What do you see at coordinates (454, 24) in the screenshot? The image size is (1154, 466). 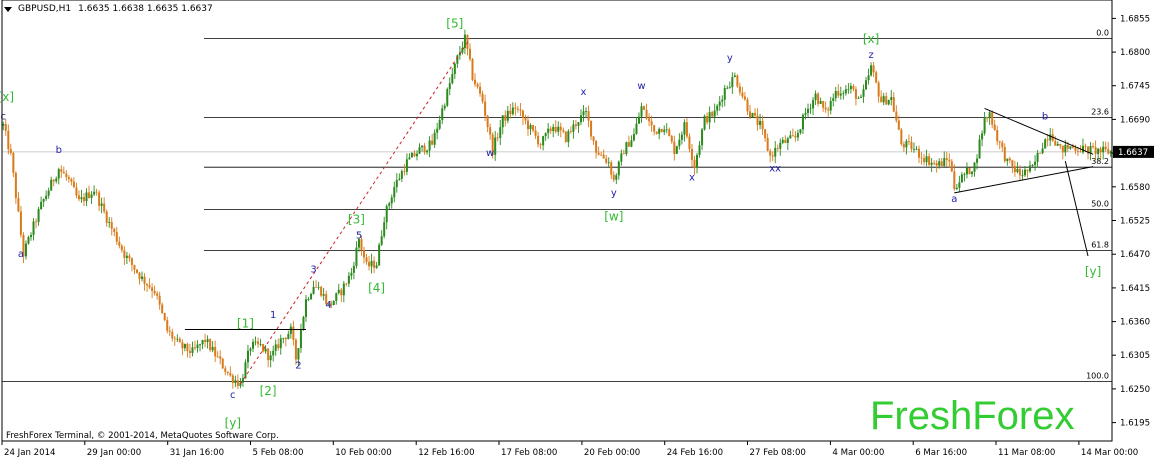 I see `wave-label-major: [5]` at bounding box center [454, 24].